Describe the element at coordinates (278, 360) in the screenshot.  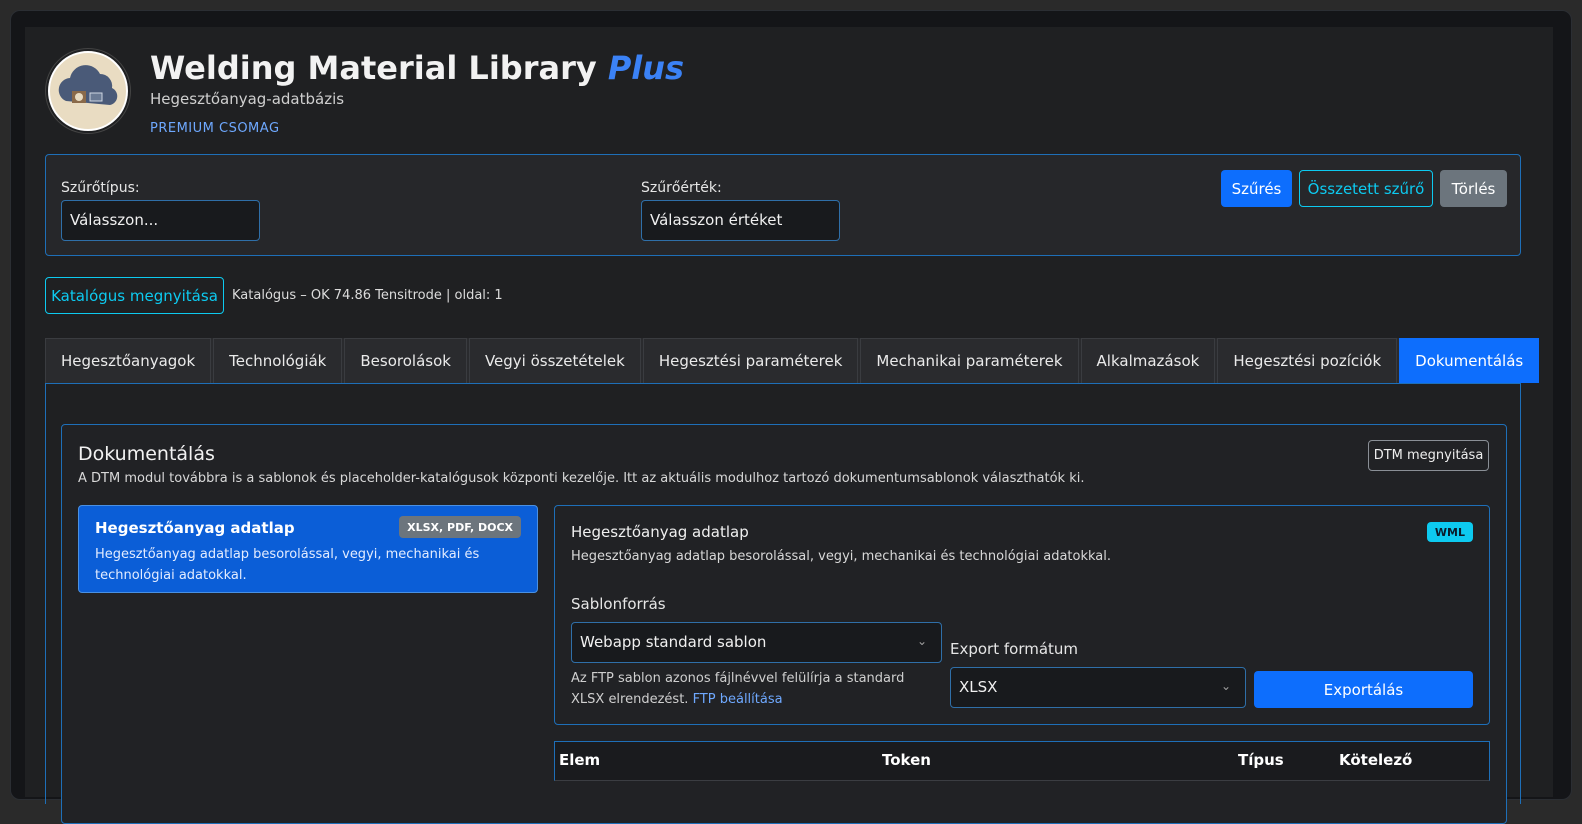
I see `tab-technologiak: Technológiák` at that location.